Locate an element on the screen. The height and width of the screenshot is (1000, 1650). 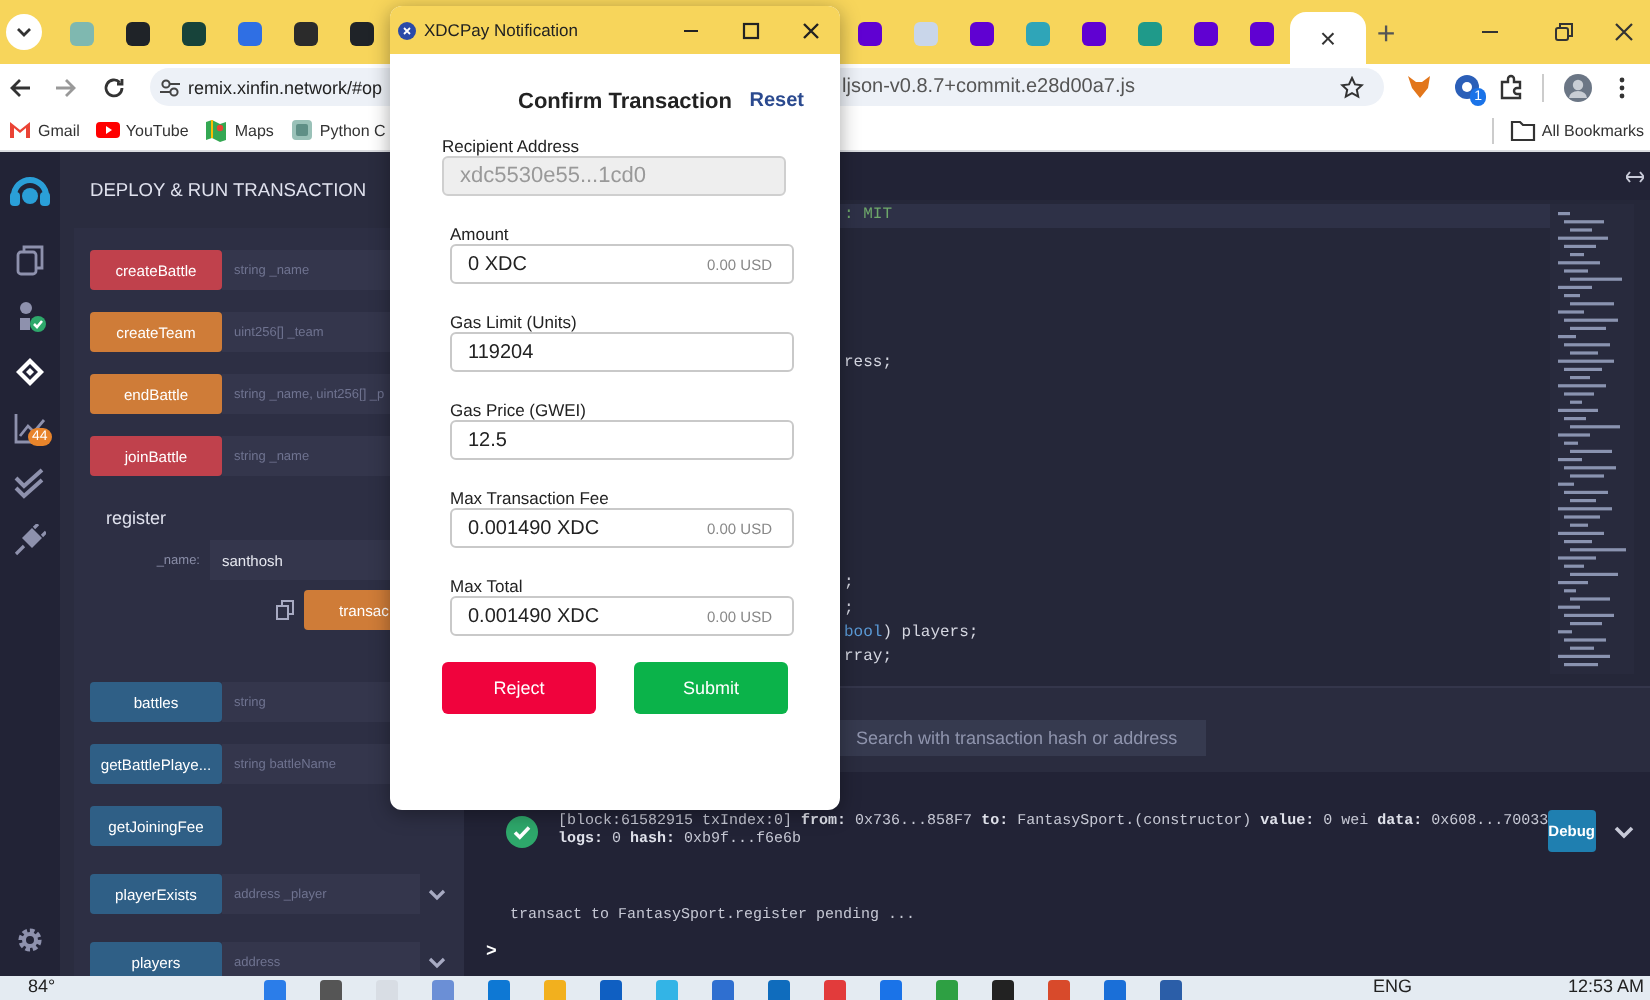
dialog-heading: Confirm Transaction is located at coordinates (625, 101).